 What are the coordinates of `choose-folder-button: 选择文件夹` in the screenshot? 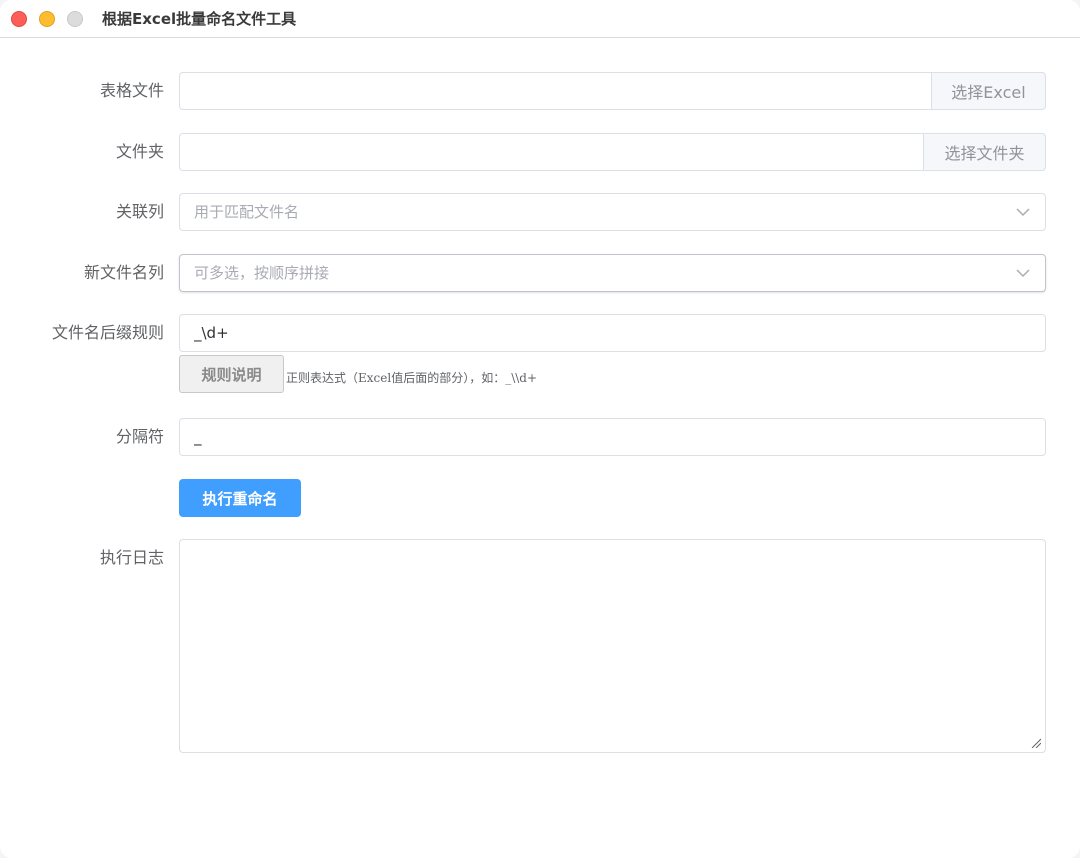 It's located at (984, 152).